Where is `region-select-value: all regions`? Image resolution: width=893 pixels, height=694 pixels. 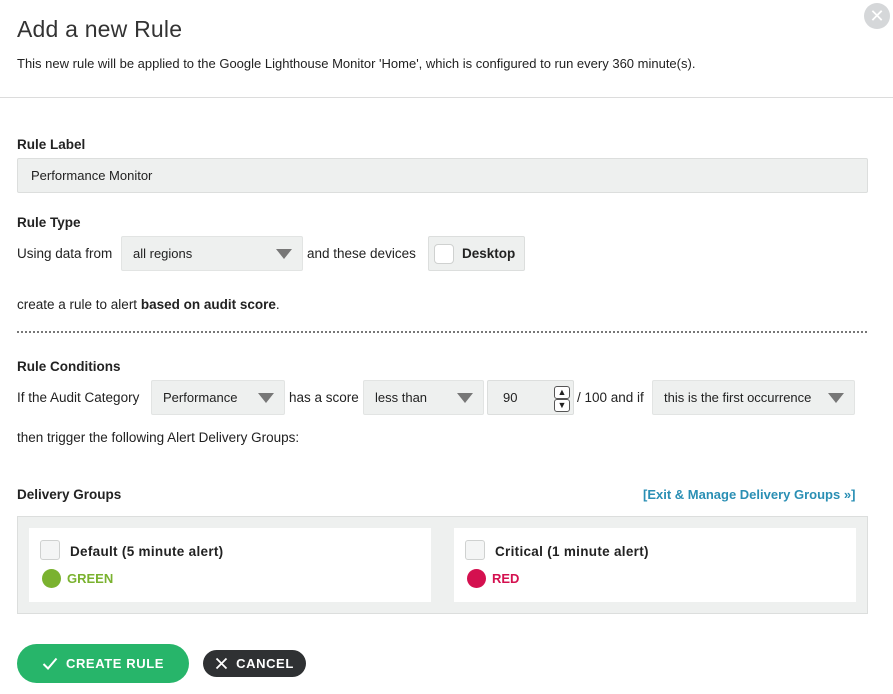
region-select-value: all regions is located at coordinates (163, 253).